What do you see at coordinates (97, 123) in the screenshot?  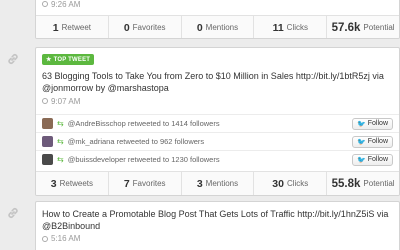 I see `user-handle: @AndreBisschop` at bounding box center [97, 123].